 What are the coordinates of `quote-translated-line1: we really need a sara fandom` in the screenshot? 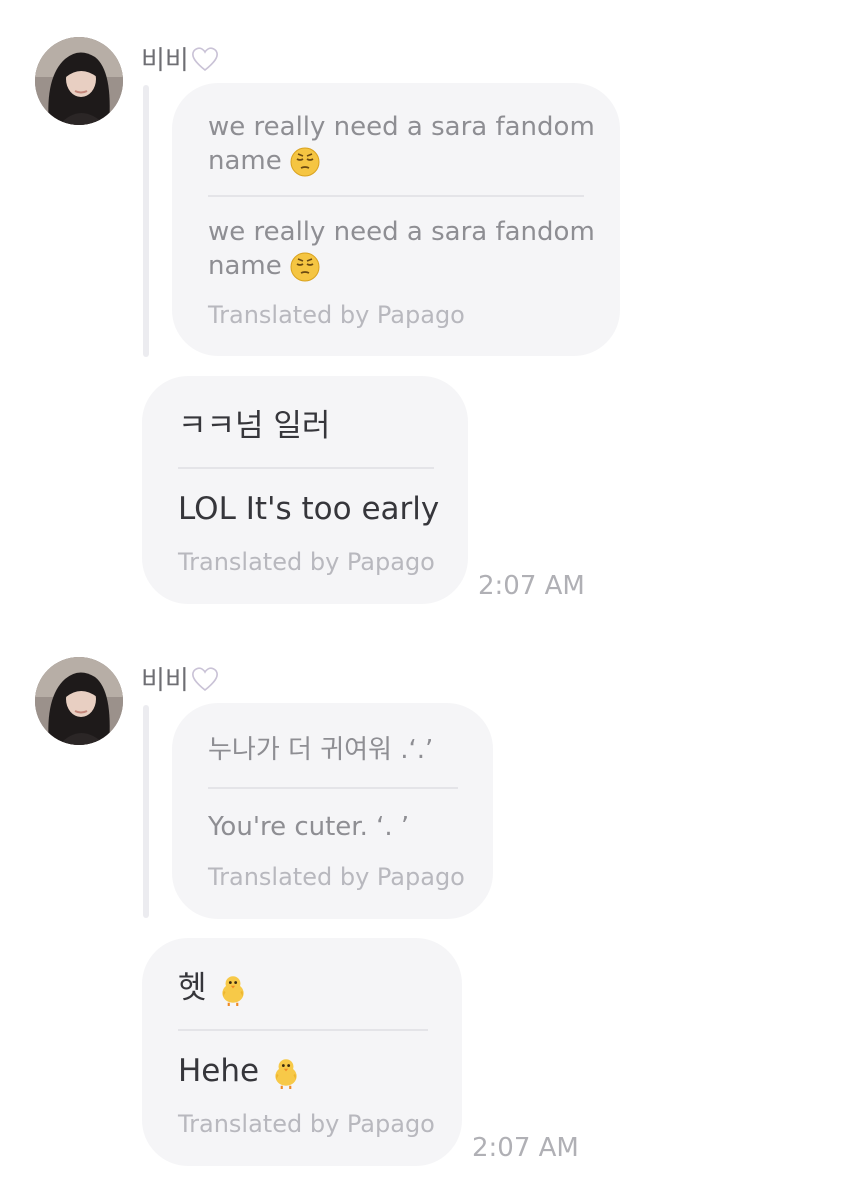 It's located at (401, 232).